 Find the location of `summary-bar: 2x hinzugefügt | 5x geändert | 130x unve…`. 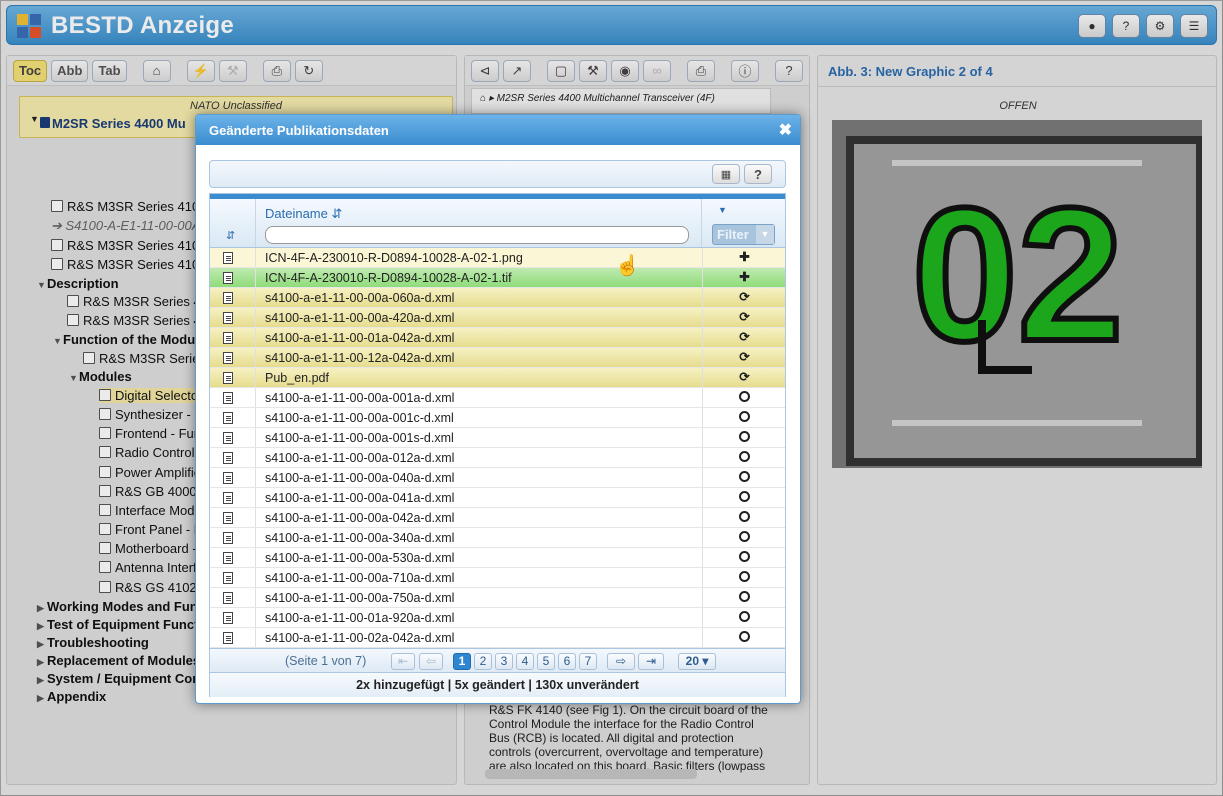

summary-bar: 2x hinzugefügt | 5x geändert | 130x unve… is located at coordinates (497, 684).